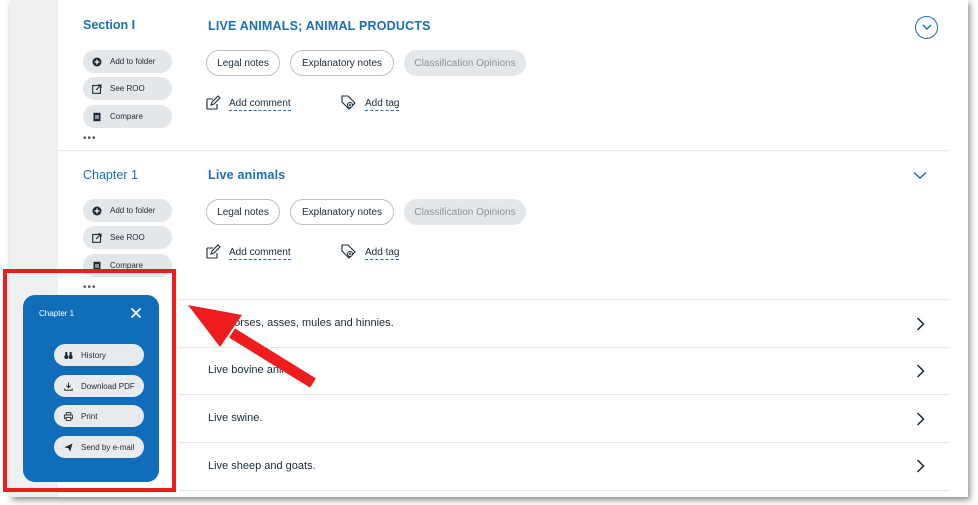 The height and width of the screenshot is (505, 978). What do you see at coordinates (235, 418) in the screenshot?
I see `heading-row-label: Live swine.` at bounding box center [235, 418].